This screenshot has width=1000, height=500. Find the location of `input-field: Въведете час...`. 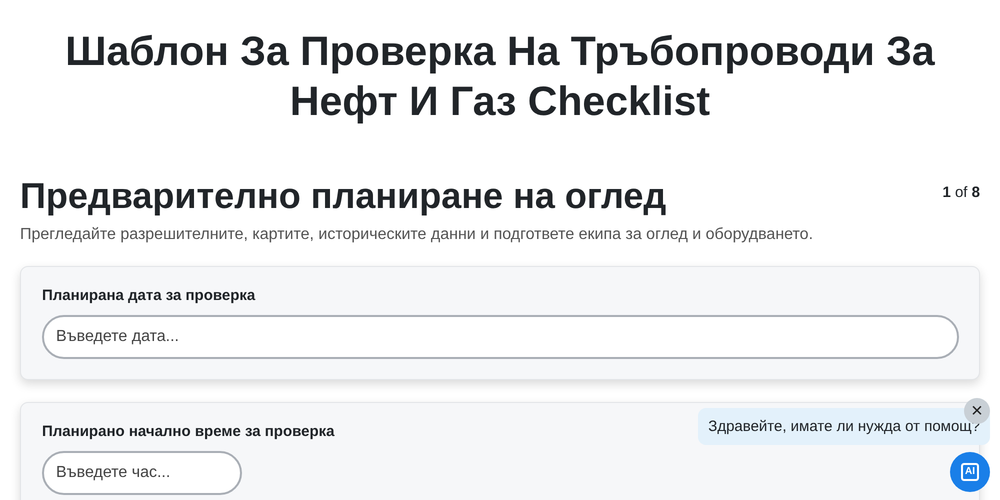

input-field: Въведете час... is located at coordinates (142, 473).